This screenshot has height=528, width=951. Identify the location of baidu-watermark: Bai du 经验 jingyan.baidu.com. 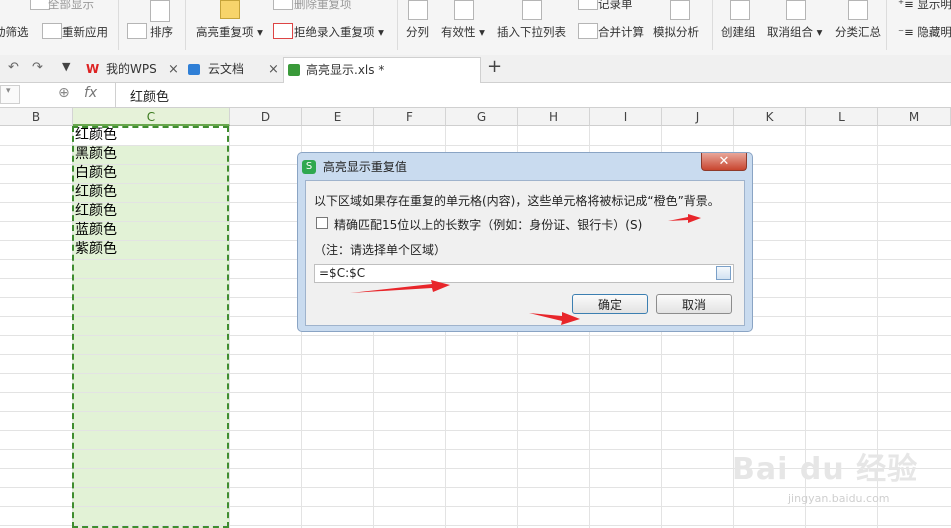
(833, 476).